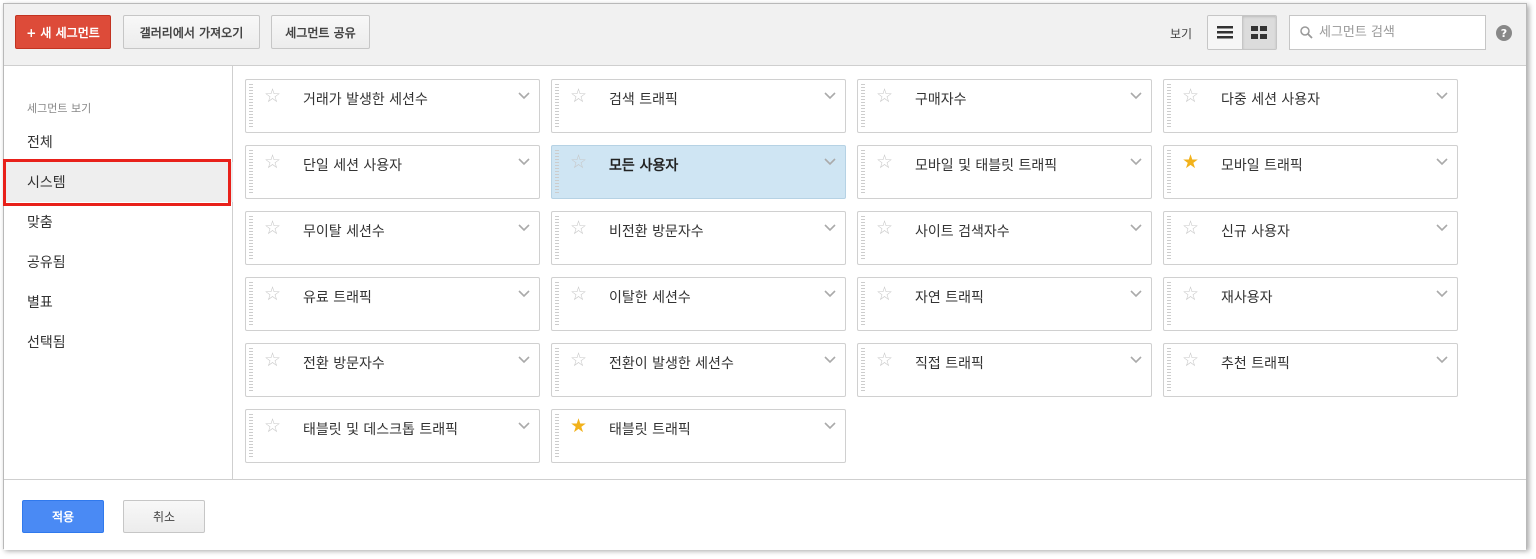 The height and width of the screenshot is (559, 1536). I want to click on segment-card: ☆ 모바일 및 태블릿 트래픽, so click(1004, 172).